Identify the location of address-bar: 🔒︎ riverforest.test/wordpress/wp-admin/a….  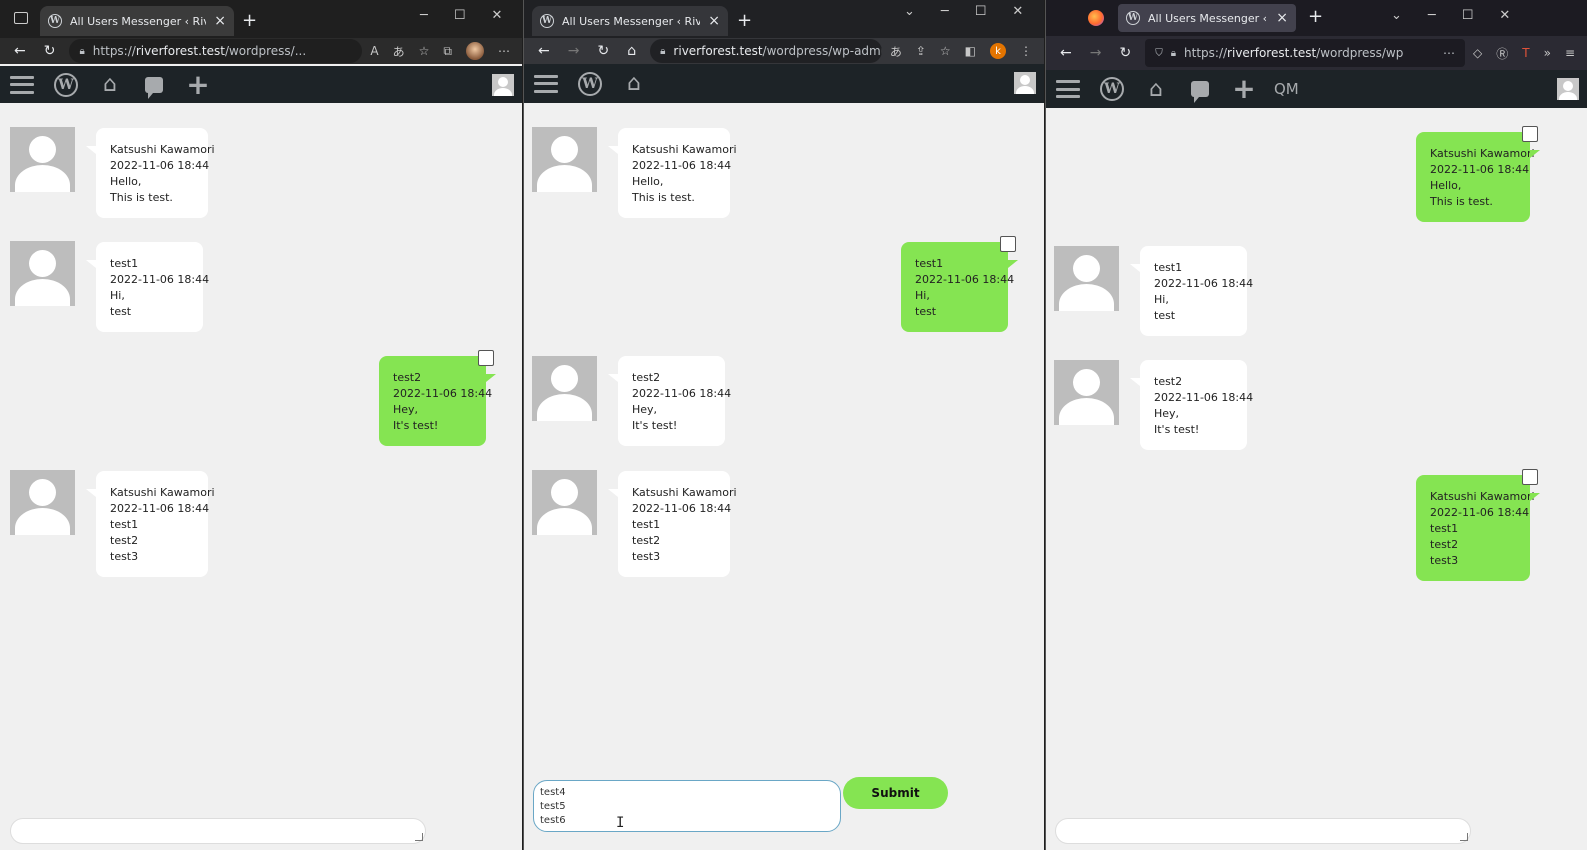
(766, 51).